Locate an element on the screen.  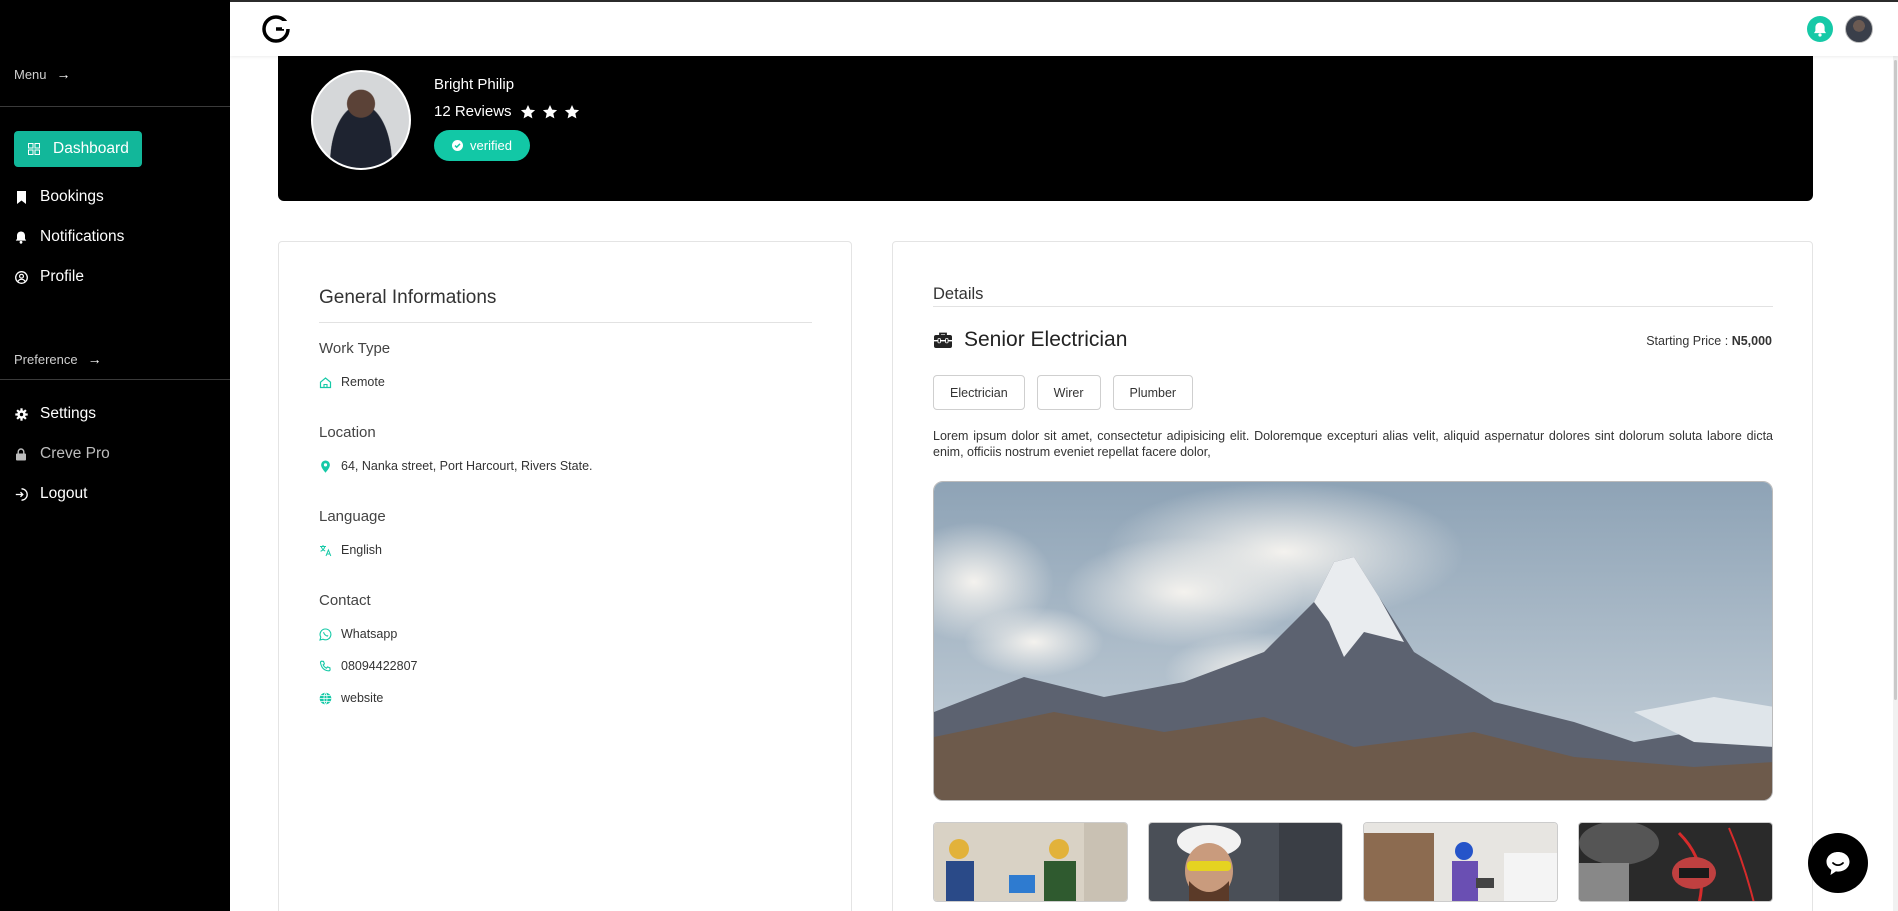
sidebar-item-label: Logout is located at coordinates (64, 493).